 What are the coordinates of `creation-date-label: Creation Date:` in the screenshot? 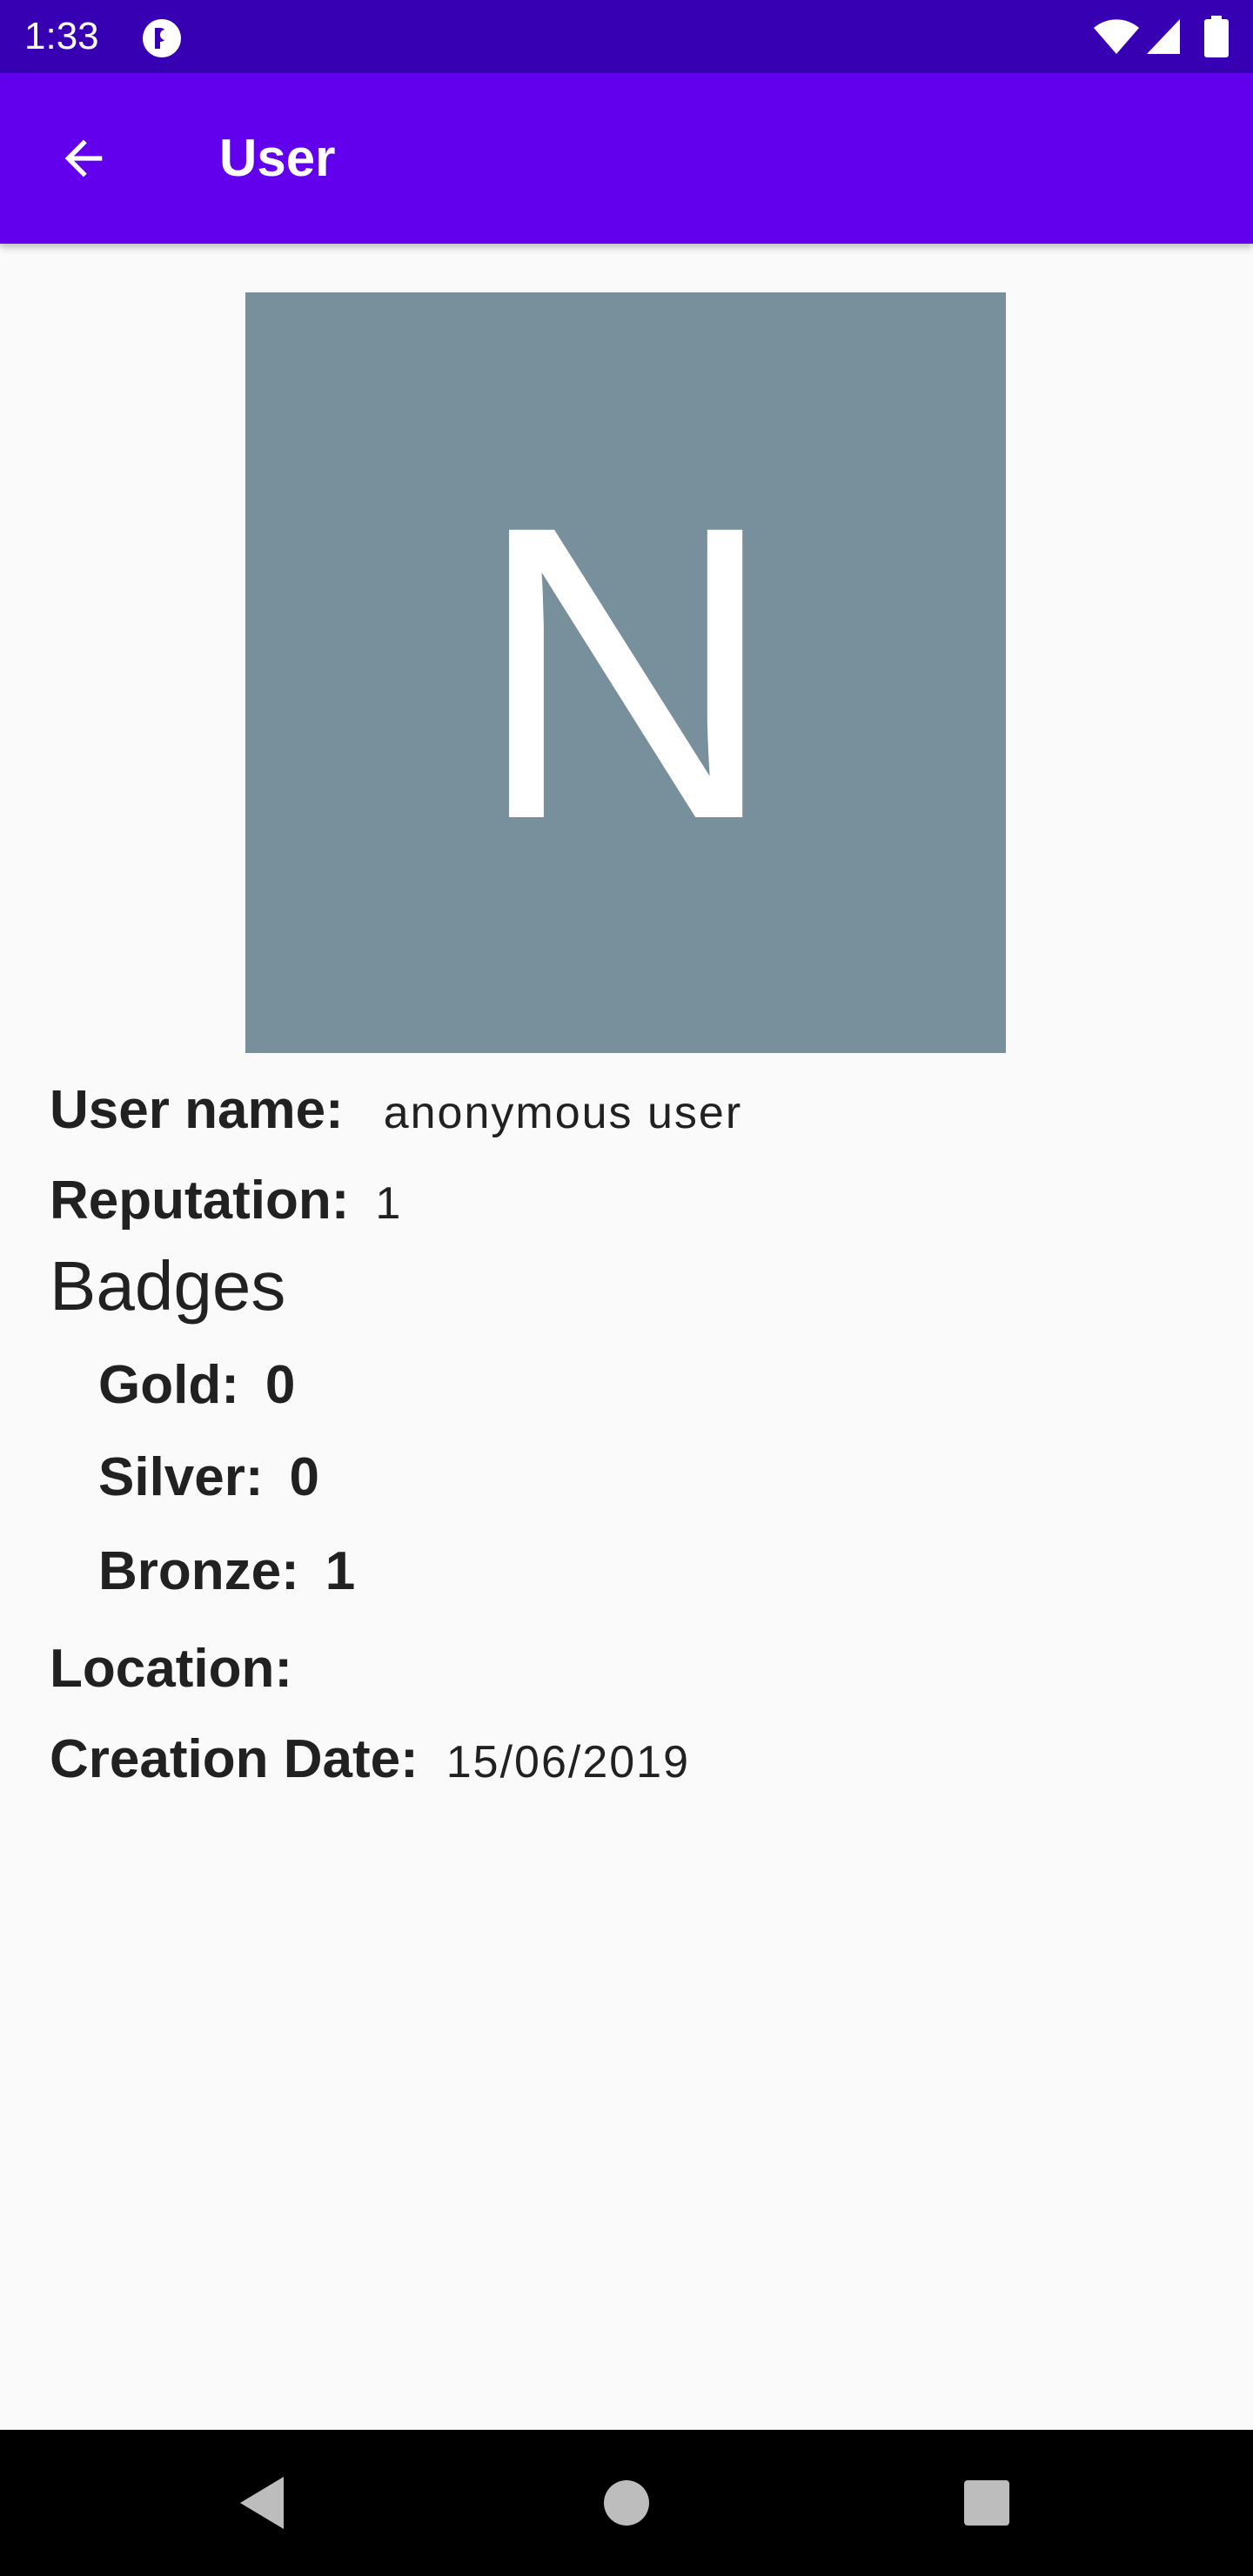 It's located at (234, 1759).